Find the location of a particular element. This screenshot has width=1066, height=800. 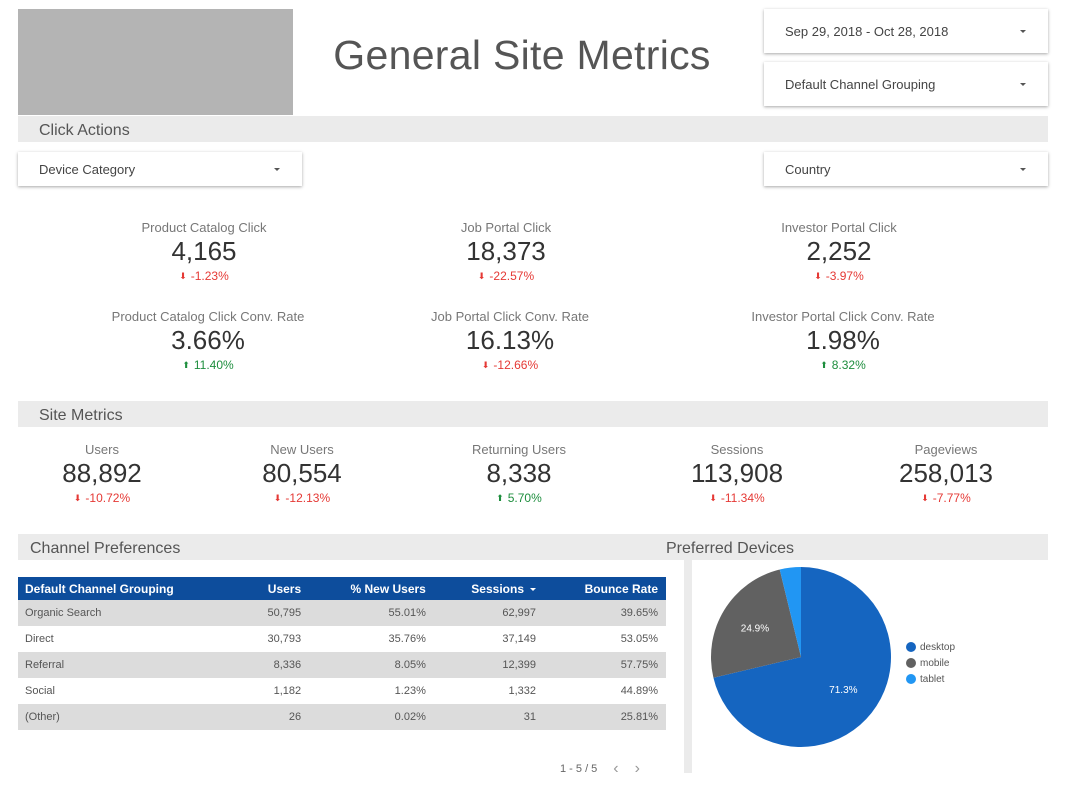

section-header-preferred-devices: Preferred Devices is located at coordinates (848, 547).